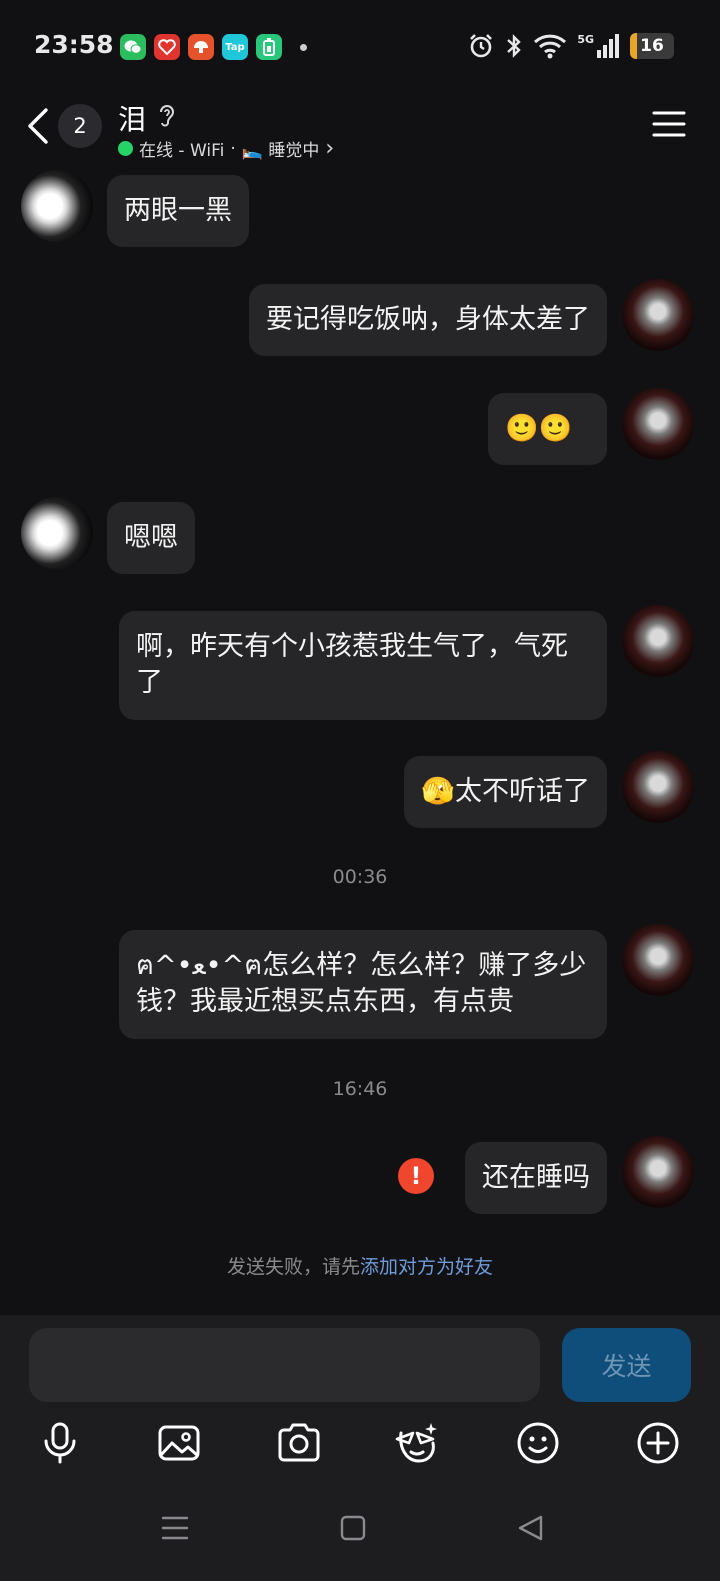 Image resolution: width=720 pixels, height=1581 pixels. I want to click on camera-icon, so click(299, 1443).